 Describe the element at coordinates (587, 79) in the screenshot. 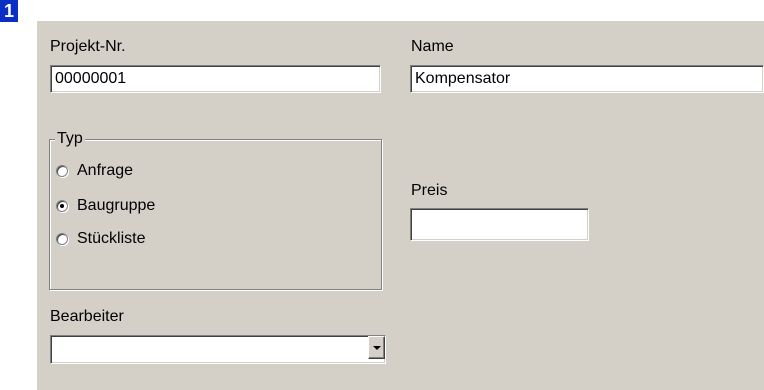

I see `name-input: Kompensator` at that location.